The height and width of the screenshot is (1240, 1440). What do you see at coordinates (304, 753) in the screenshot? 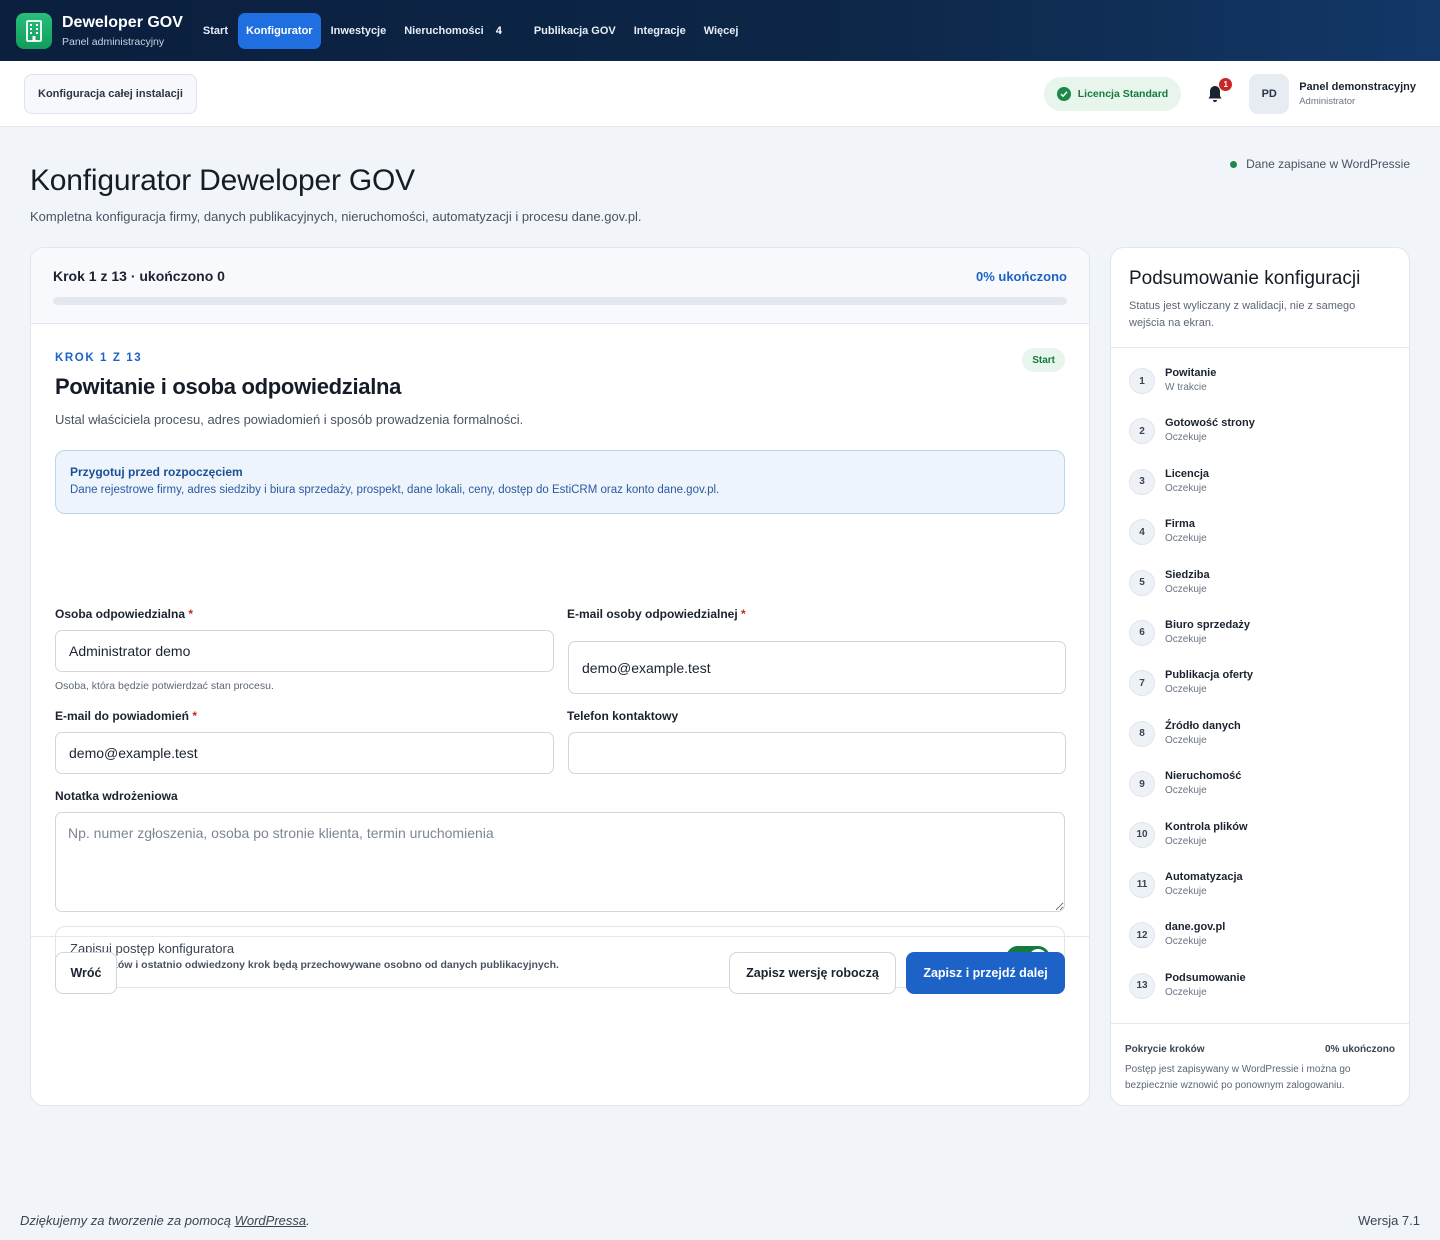
I see `notify-email-input` at bounding box center [304, 753].